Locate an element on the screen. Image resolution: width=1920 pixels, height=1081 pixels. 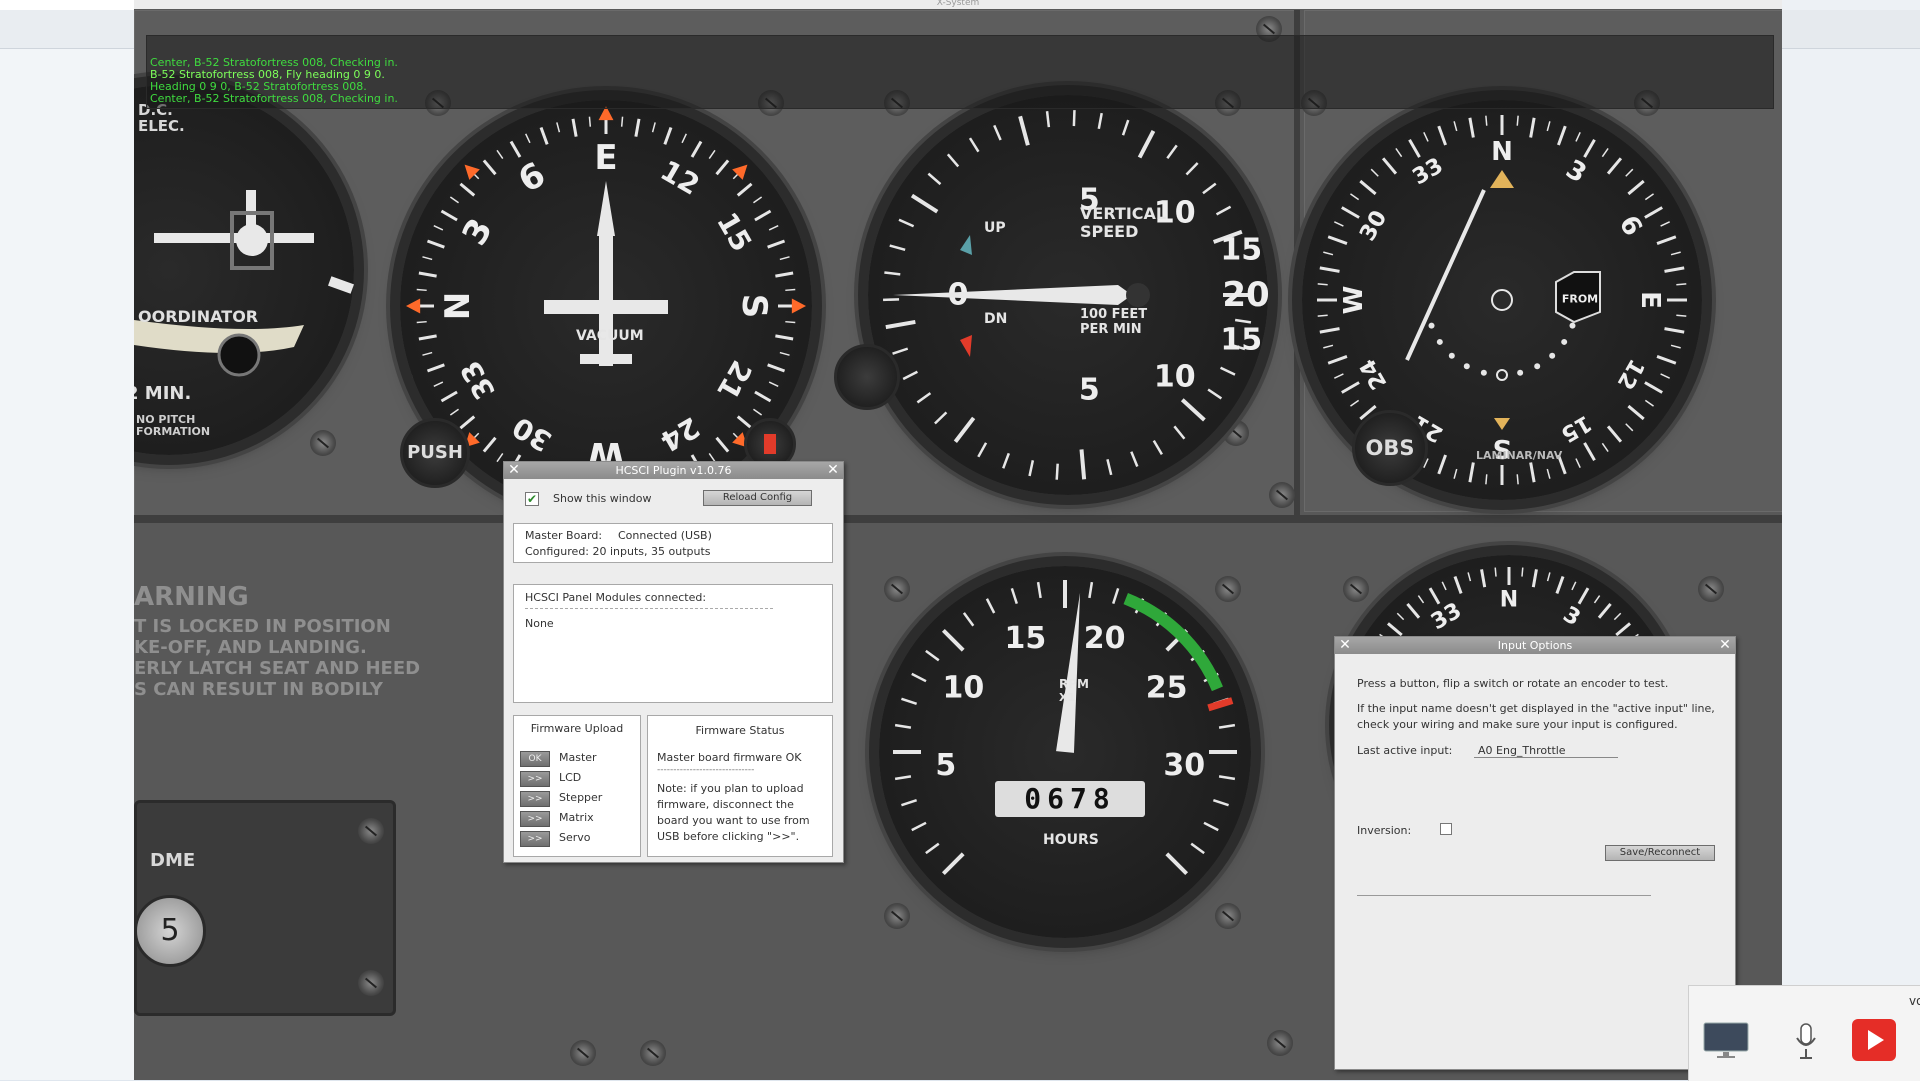
dme-knob: 5 is located at coordinates (170, 931).